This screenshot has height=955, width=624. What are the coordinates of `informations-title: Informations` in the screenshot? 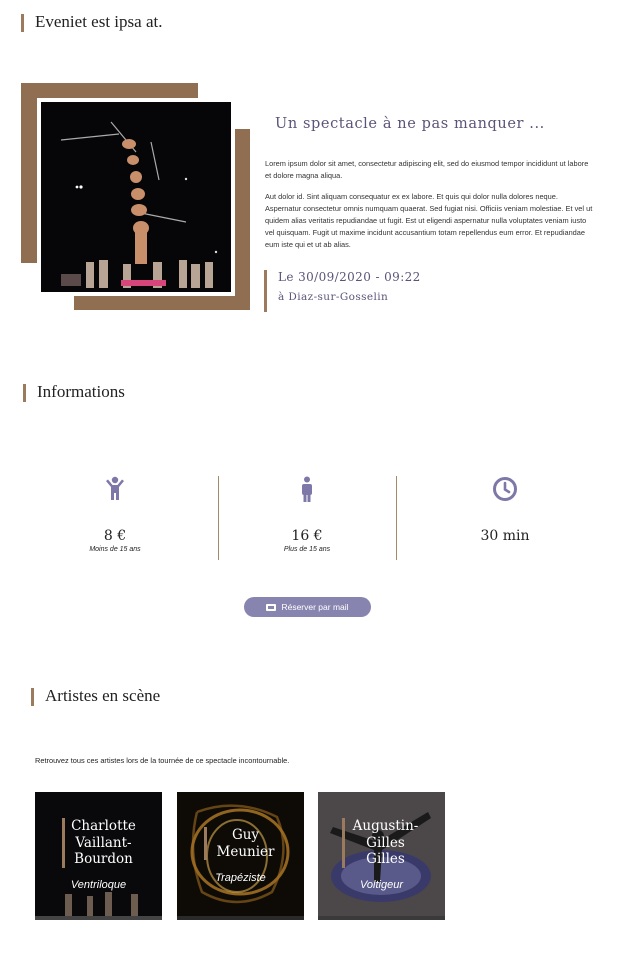 It's located at (81, 391).